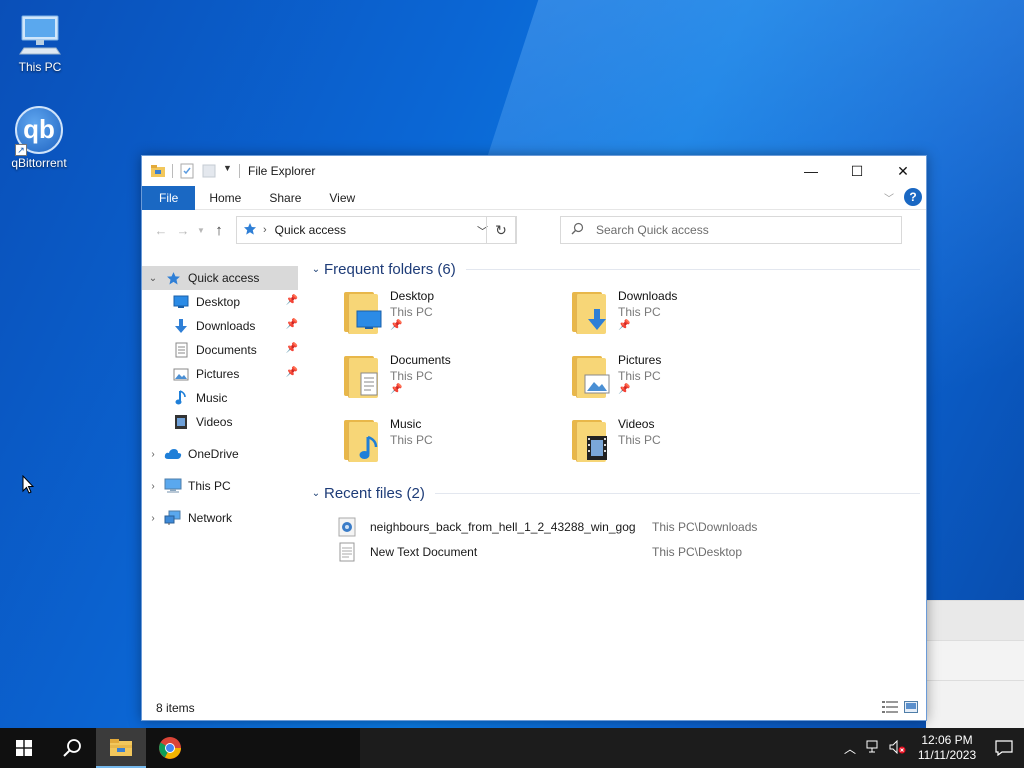  Describe the element at coordinates (161, 230) in the screenshot. I see `back-button: ←` at that location.